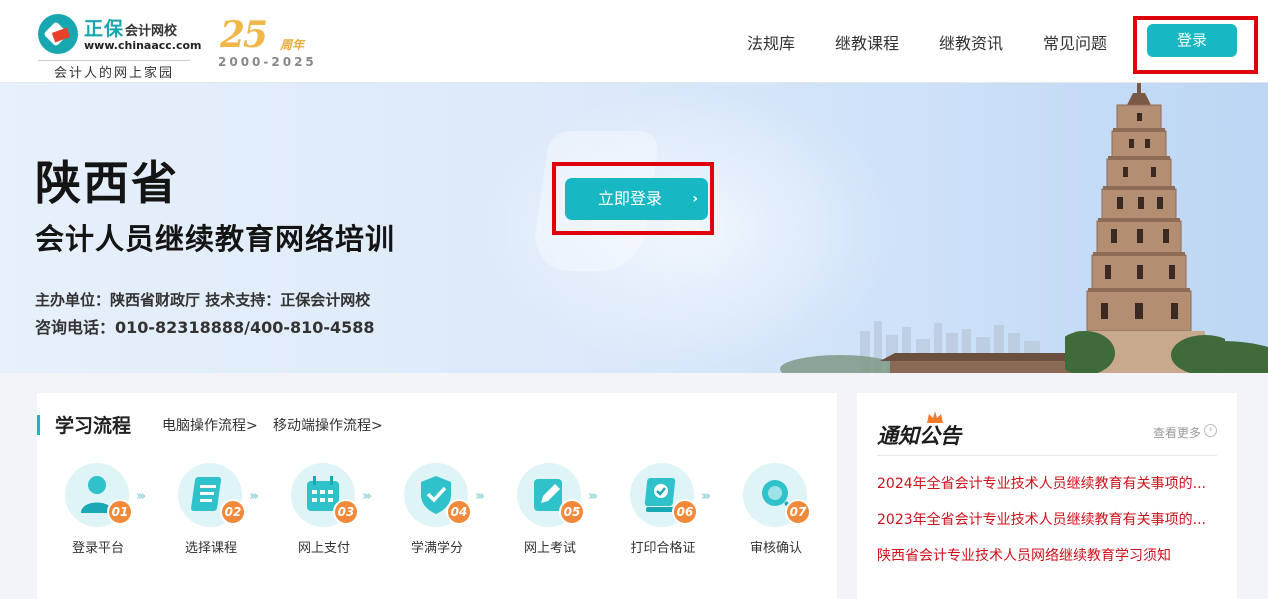 Image resolution: width=1268 pixels, height=599 pixels. Describe the element at coordinates (771, 42) in the screenshot. I see `nav-item-regulations: 法规库` at that location.